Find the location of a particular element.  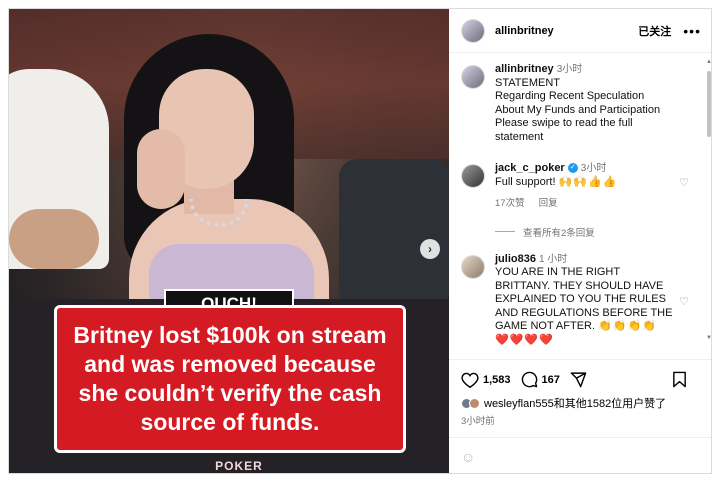

comment-likes: 17次赞 is located at coordinates (510, 204).